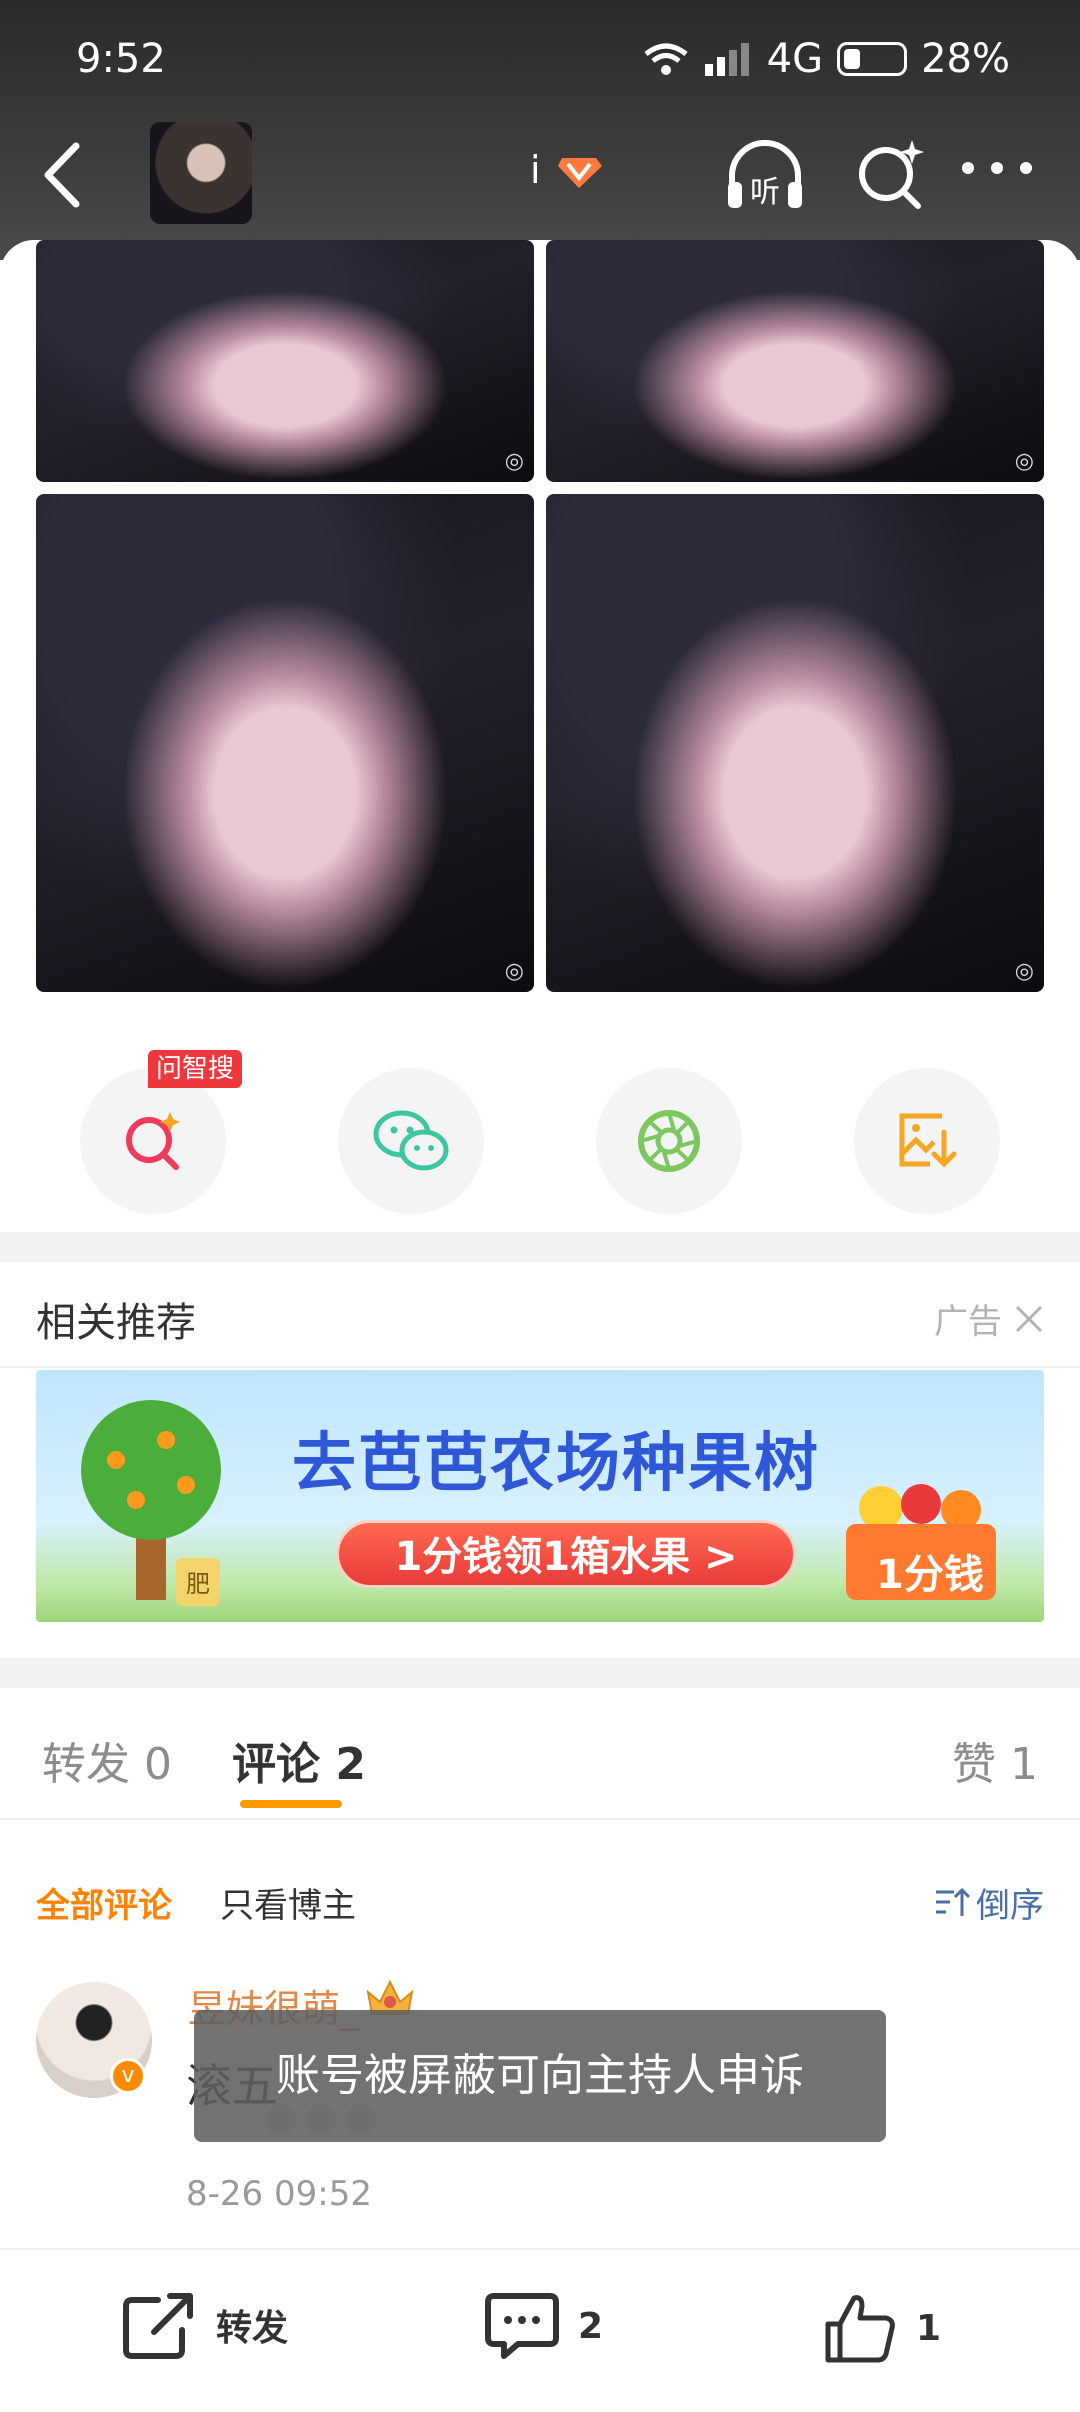 Image resolution: width=1080 pixels, height=2412 pixels. I want to click on save-image-icon, so click(928, 1140).